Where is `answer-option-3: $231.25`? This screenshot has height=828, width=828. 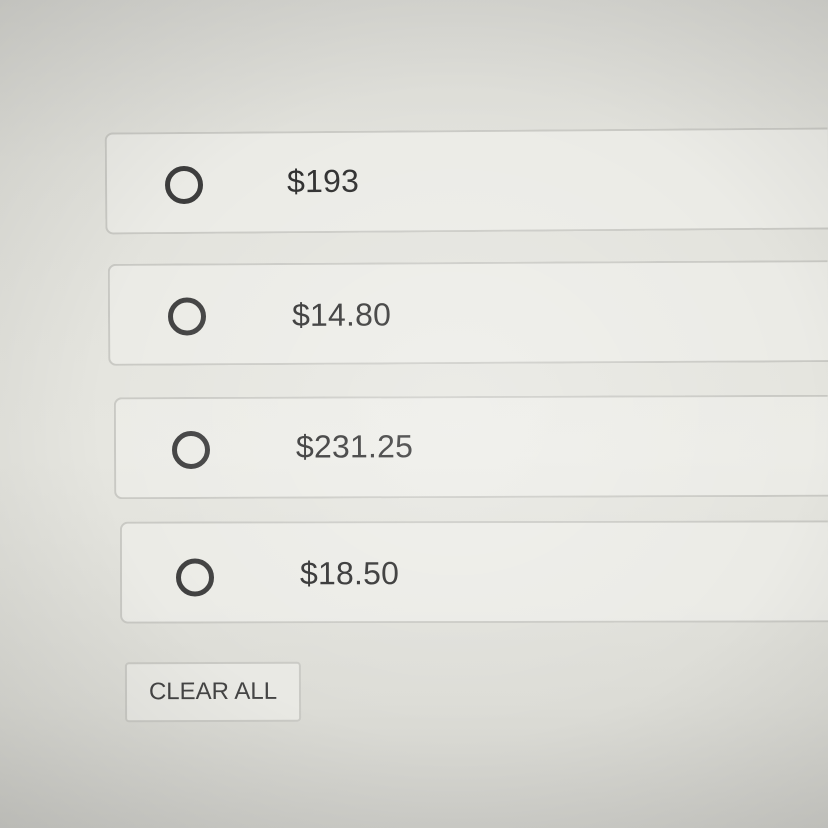 answer-option-3: $231.25 is located at coordinates (470, 447).